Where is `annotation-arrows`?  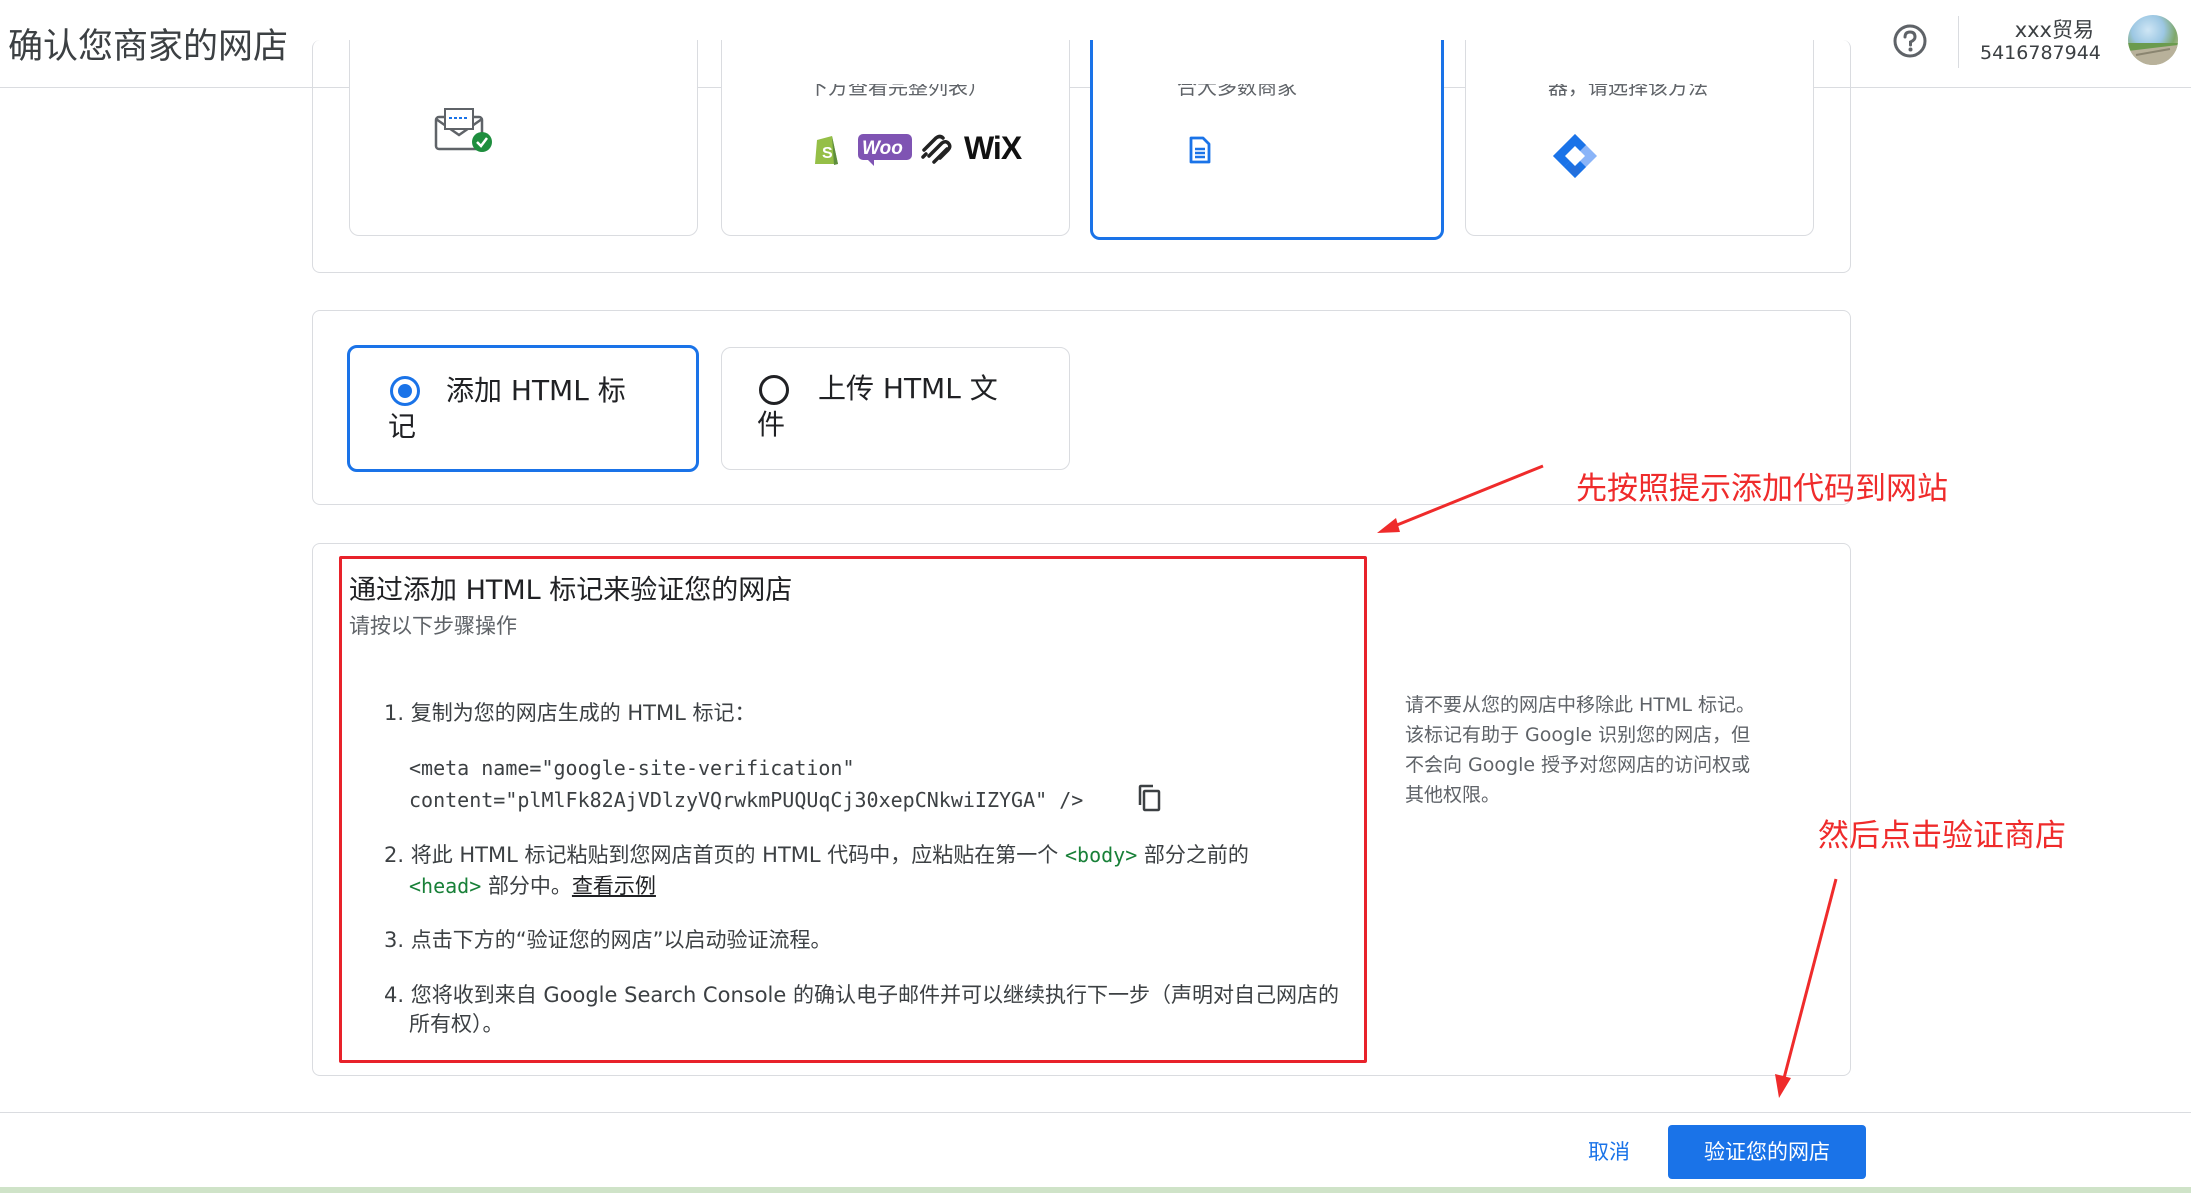 annotation-arrows is located at coordinates (1607, 781).